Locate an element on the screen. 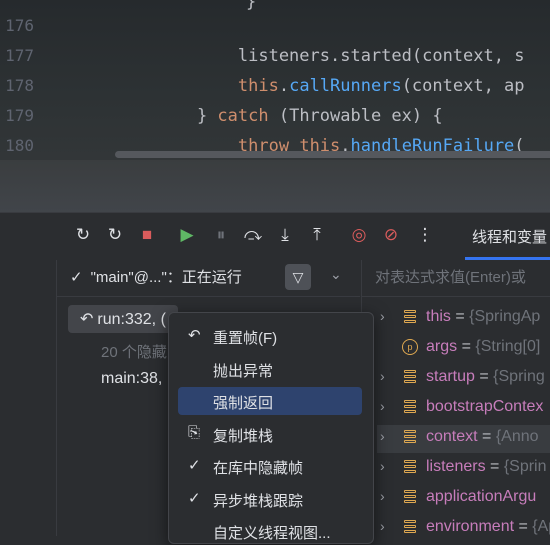 The height and width of the screenshot is (545, 550). variable-value: {App is located at coordinates (541, 526).